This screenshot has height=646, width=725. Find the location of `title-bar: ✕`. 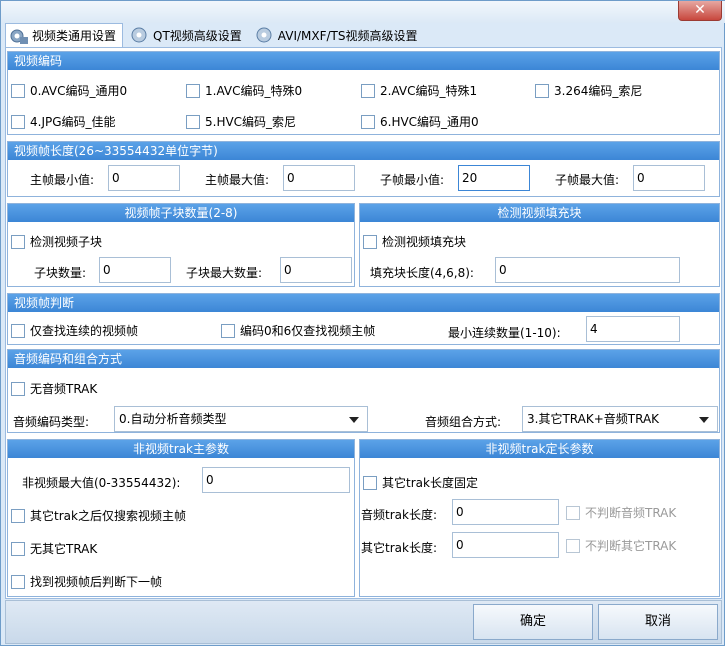

title-bar: ✕ is located at coordinates (363, 12).